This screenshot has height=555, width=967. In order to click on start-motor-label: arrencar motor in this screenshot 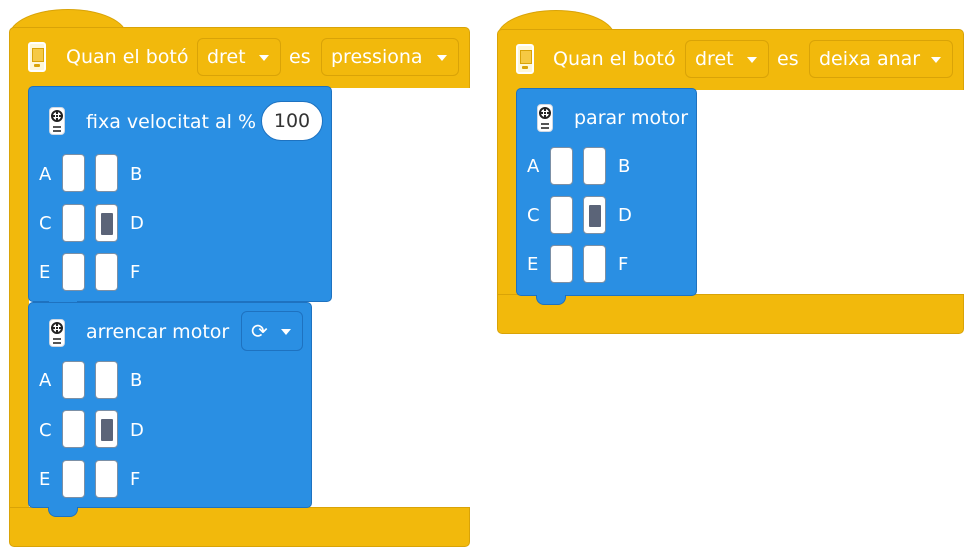, I will do `click(158, 332)`.